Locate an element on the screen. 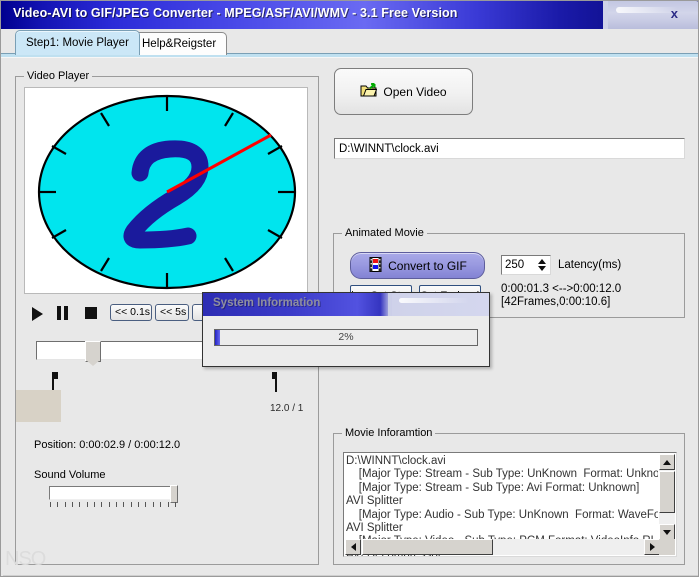  end-marker is located at coordinates (276, 382).